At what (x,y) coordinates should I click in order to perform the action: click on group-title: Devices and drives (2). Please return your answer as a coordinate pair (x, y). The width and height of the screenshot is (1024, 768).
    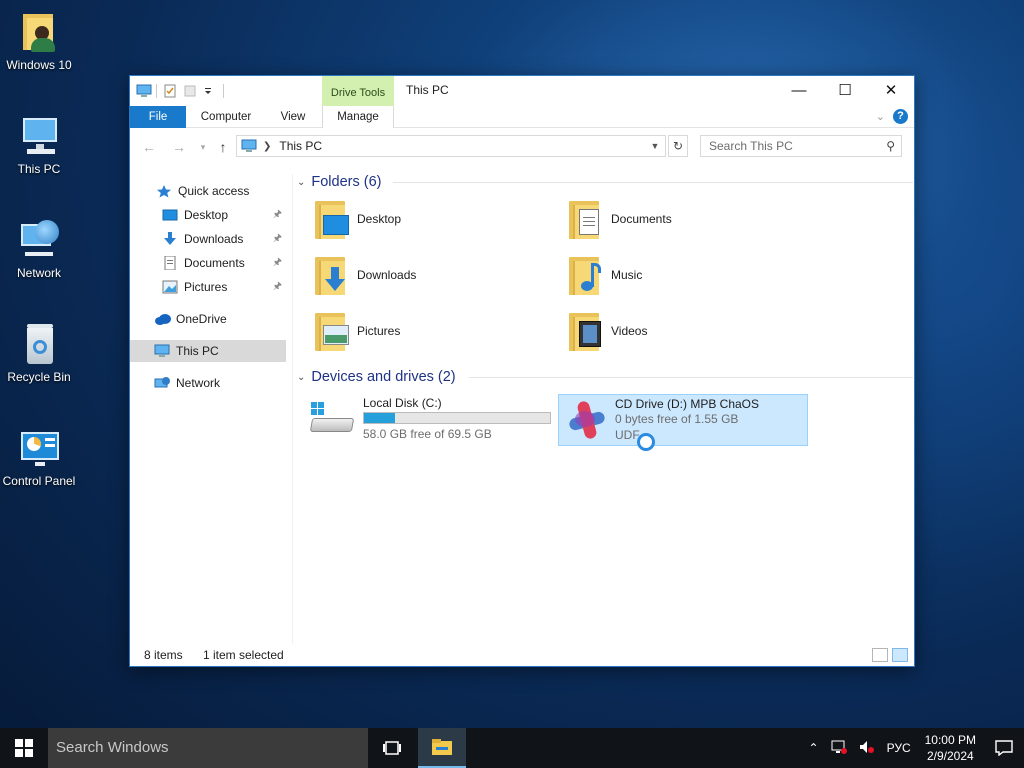
    Looking at the image, I should click on (383, 377).